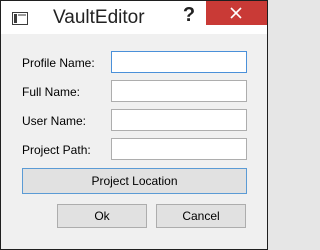  What do you see at coordinates (56, 150) in the screenshot?
I see `project-path-label: Project Path:` at bounding box center [56, 150].